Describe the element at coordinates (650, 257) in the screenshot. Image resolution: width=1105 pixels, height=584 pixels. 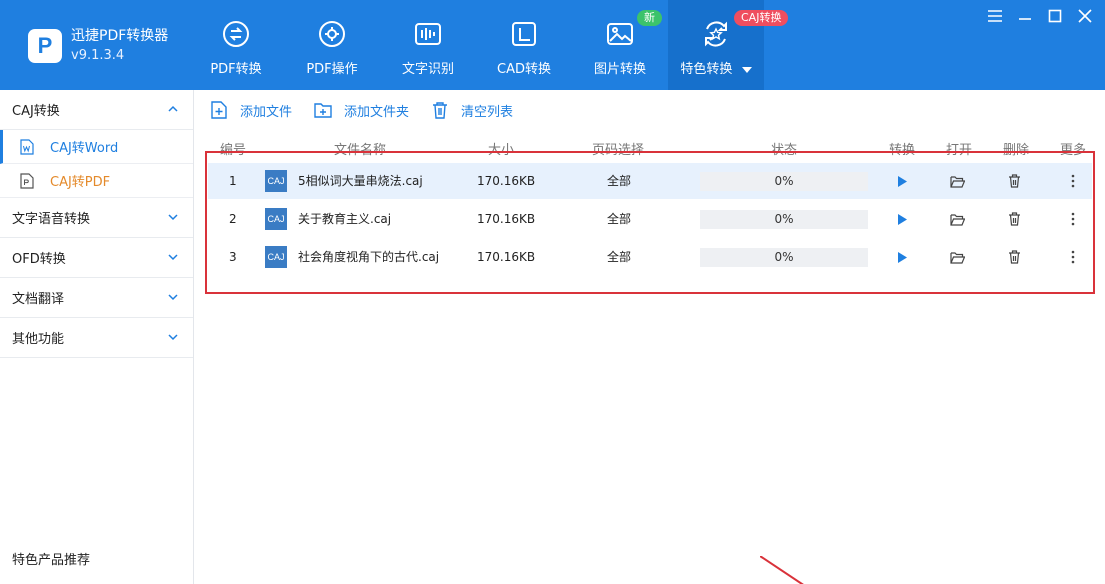
I see `table-row: 3 CAJ 社会角度视角下的古代.caj 170.16KB 全部 0%` at that location.